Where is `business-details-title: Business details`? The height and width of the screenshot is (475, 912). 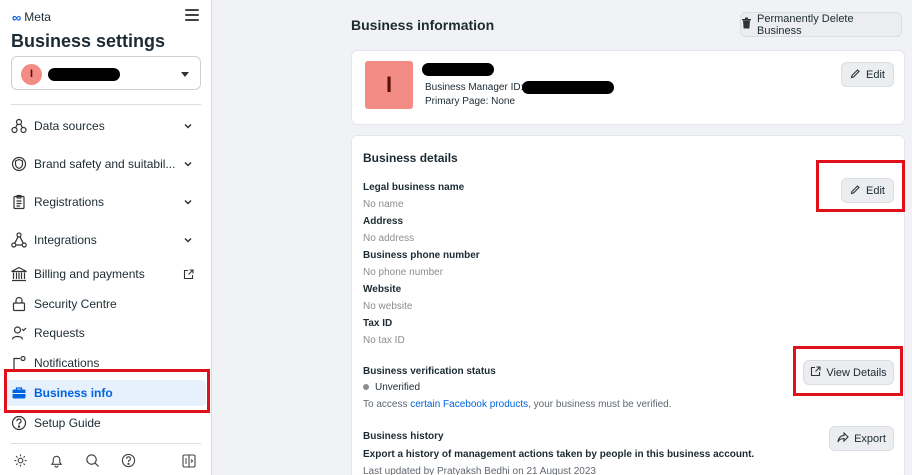 business-details-title: Business details is located at coordinates (410, 158).